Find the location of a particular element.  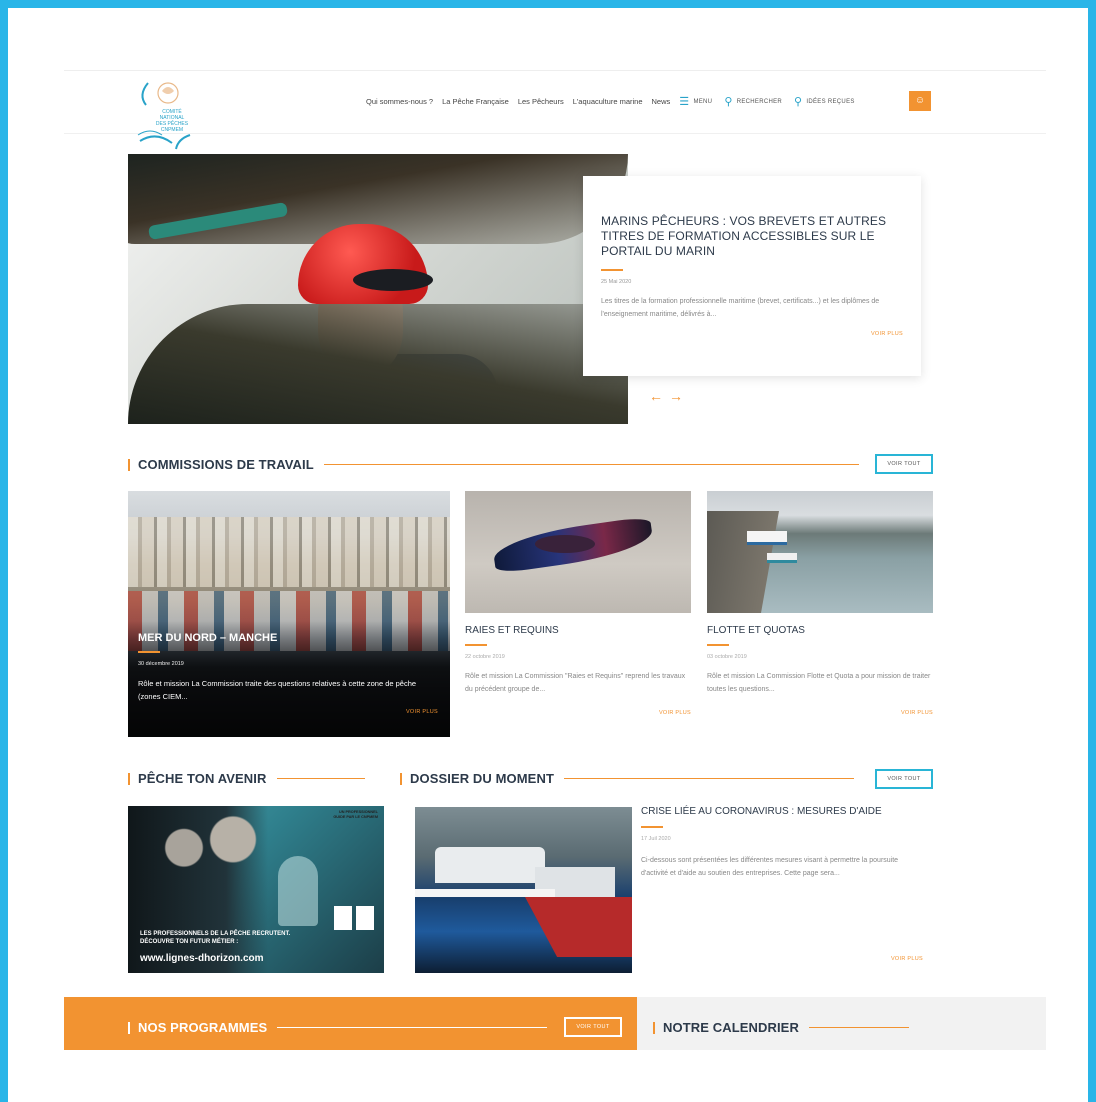

nav-link-news: News is located at coordinates (661, 101).